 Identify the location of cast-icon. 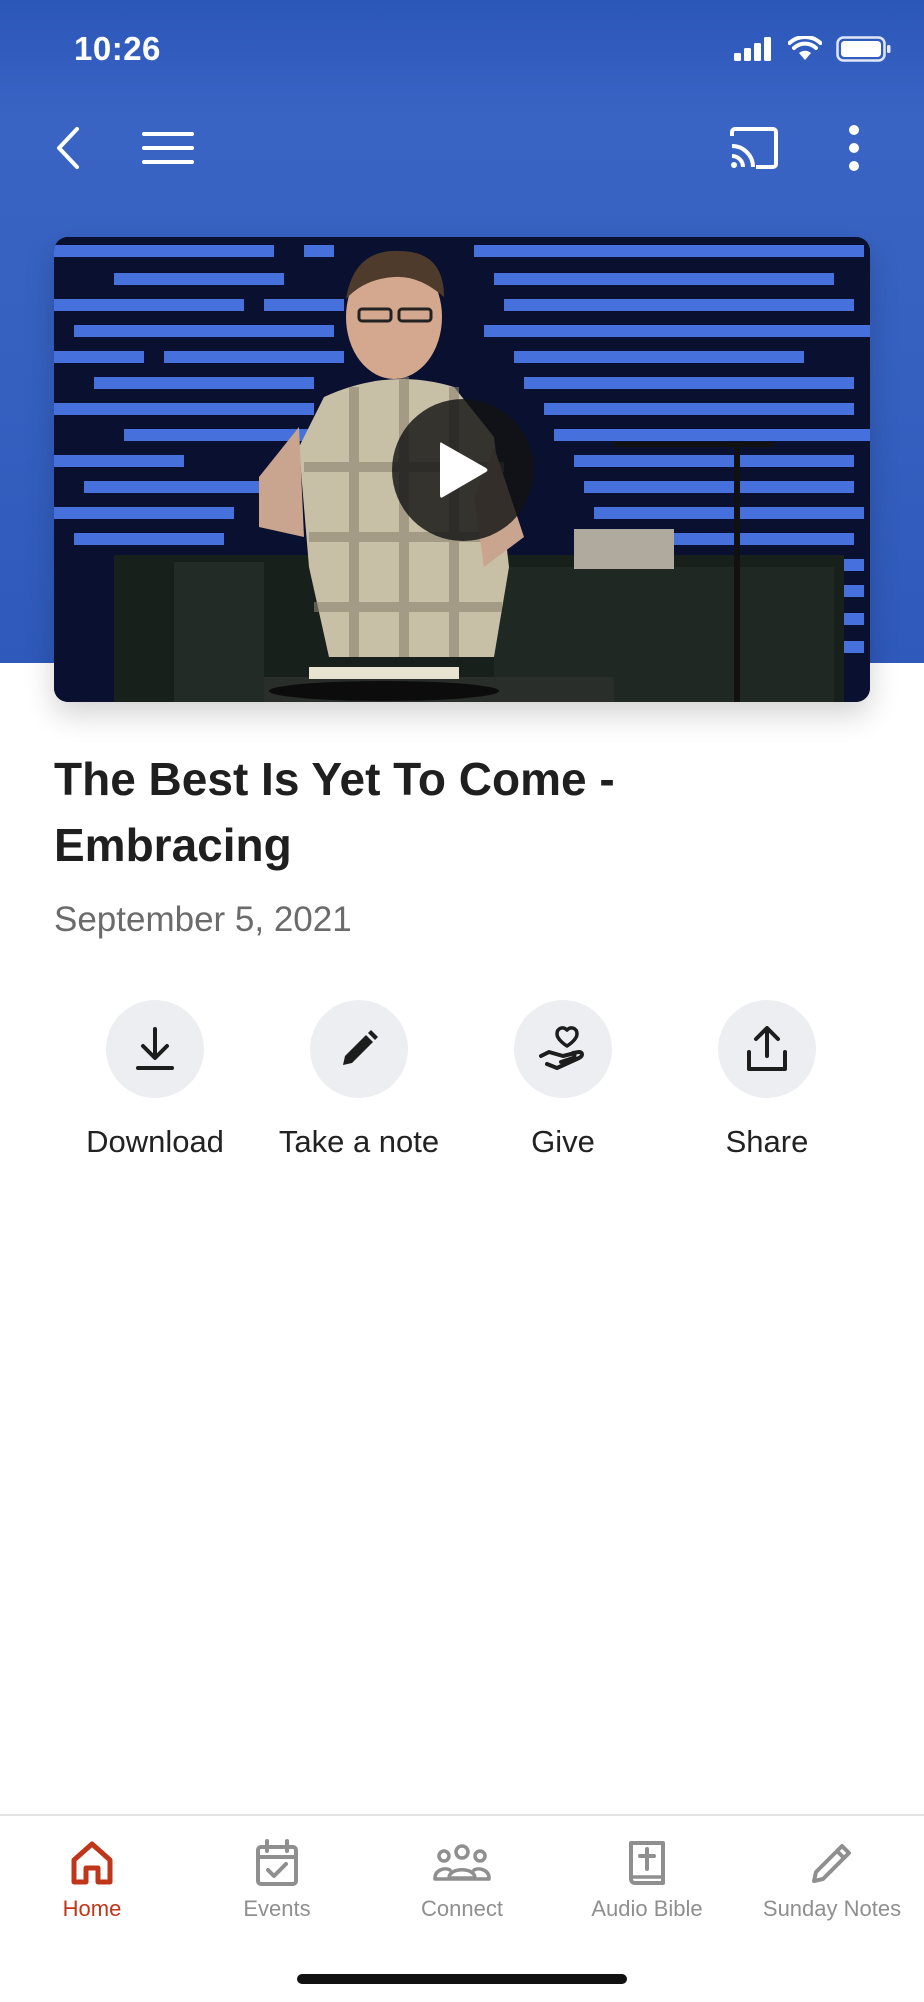
(754, 148).